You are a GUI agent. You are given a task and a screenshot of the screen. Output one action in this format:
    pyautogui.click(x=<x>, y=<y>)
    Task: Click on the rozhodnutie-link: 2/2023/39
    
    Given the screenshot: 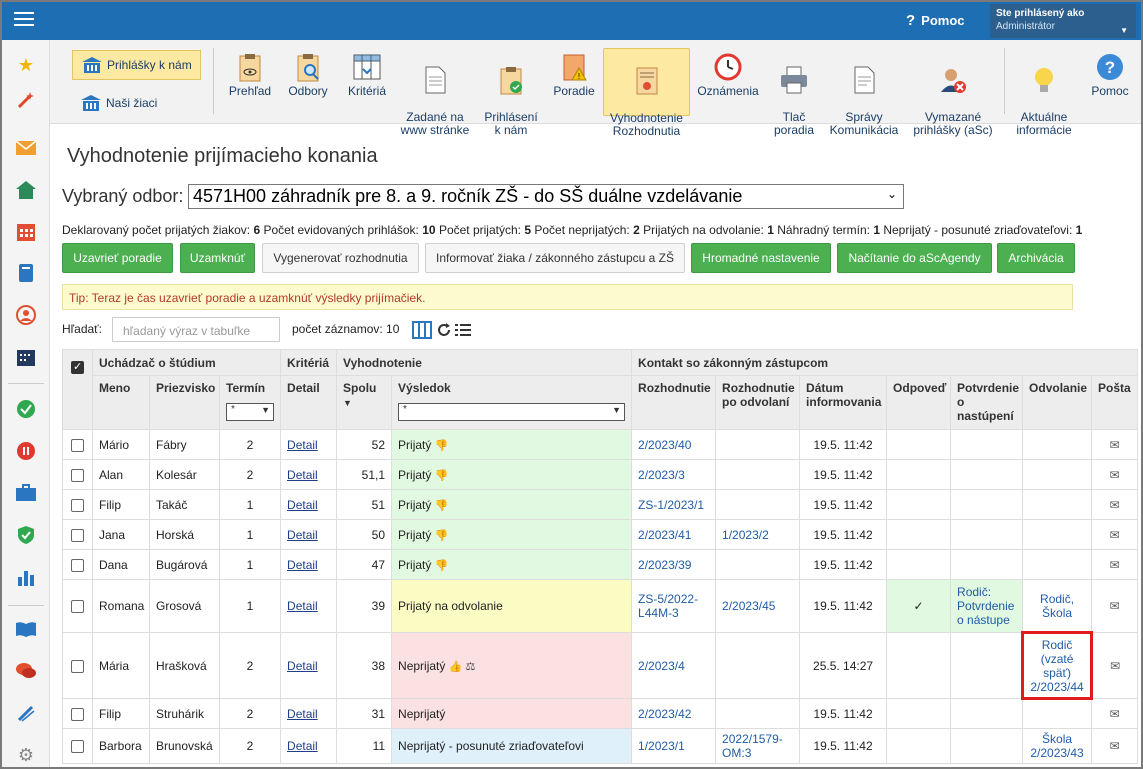 What is the action you would take?
    pyautogui.click(x=664, y=565)
    